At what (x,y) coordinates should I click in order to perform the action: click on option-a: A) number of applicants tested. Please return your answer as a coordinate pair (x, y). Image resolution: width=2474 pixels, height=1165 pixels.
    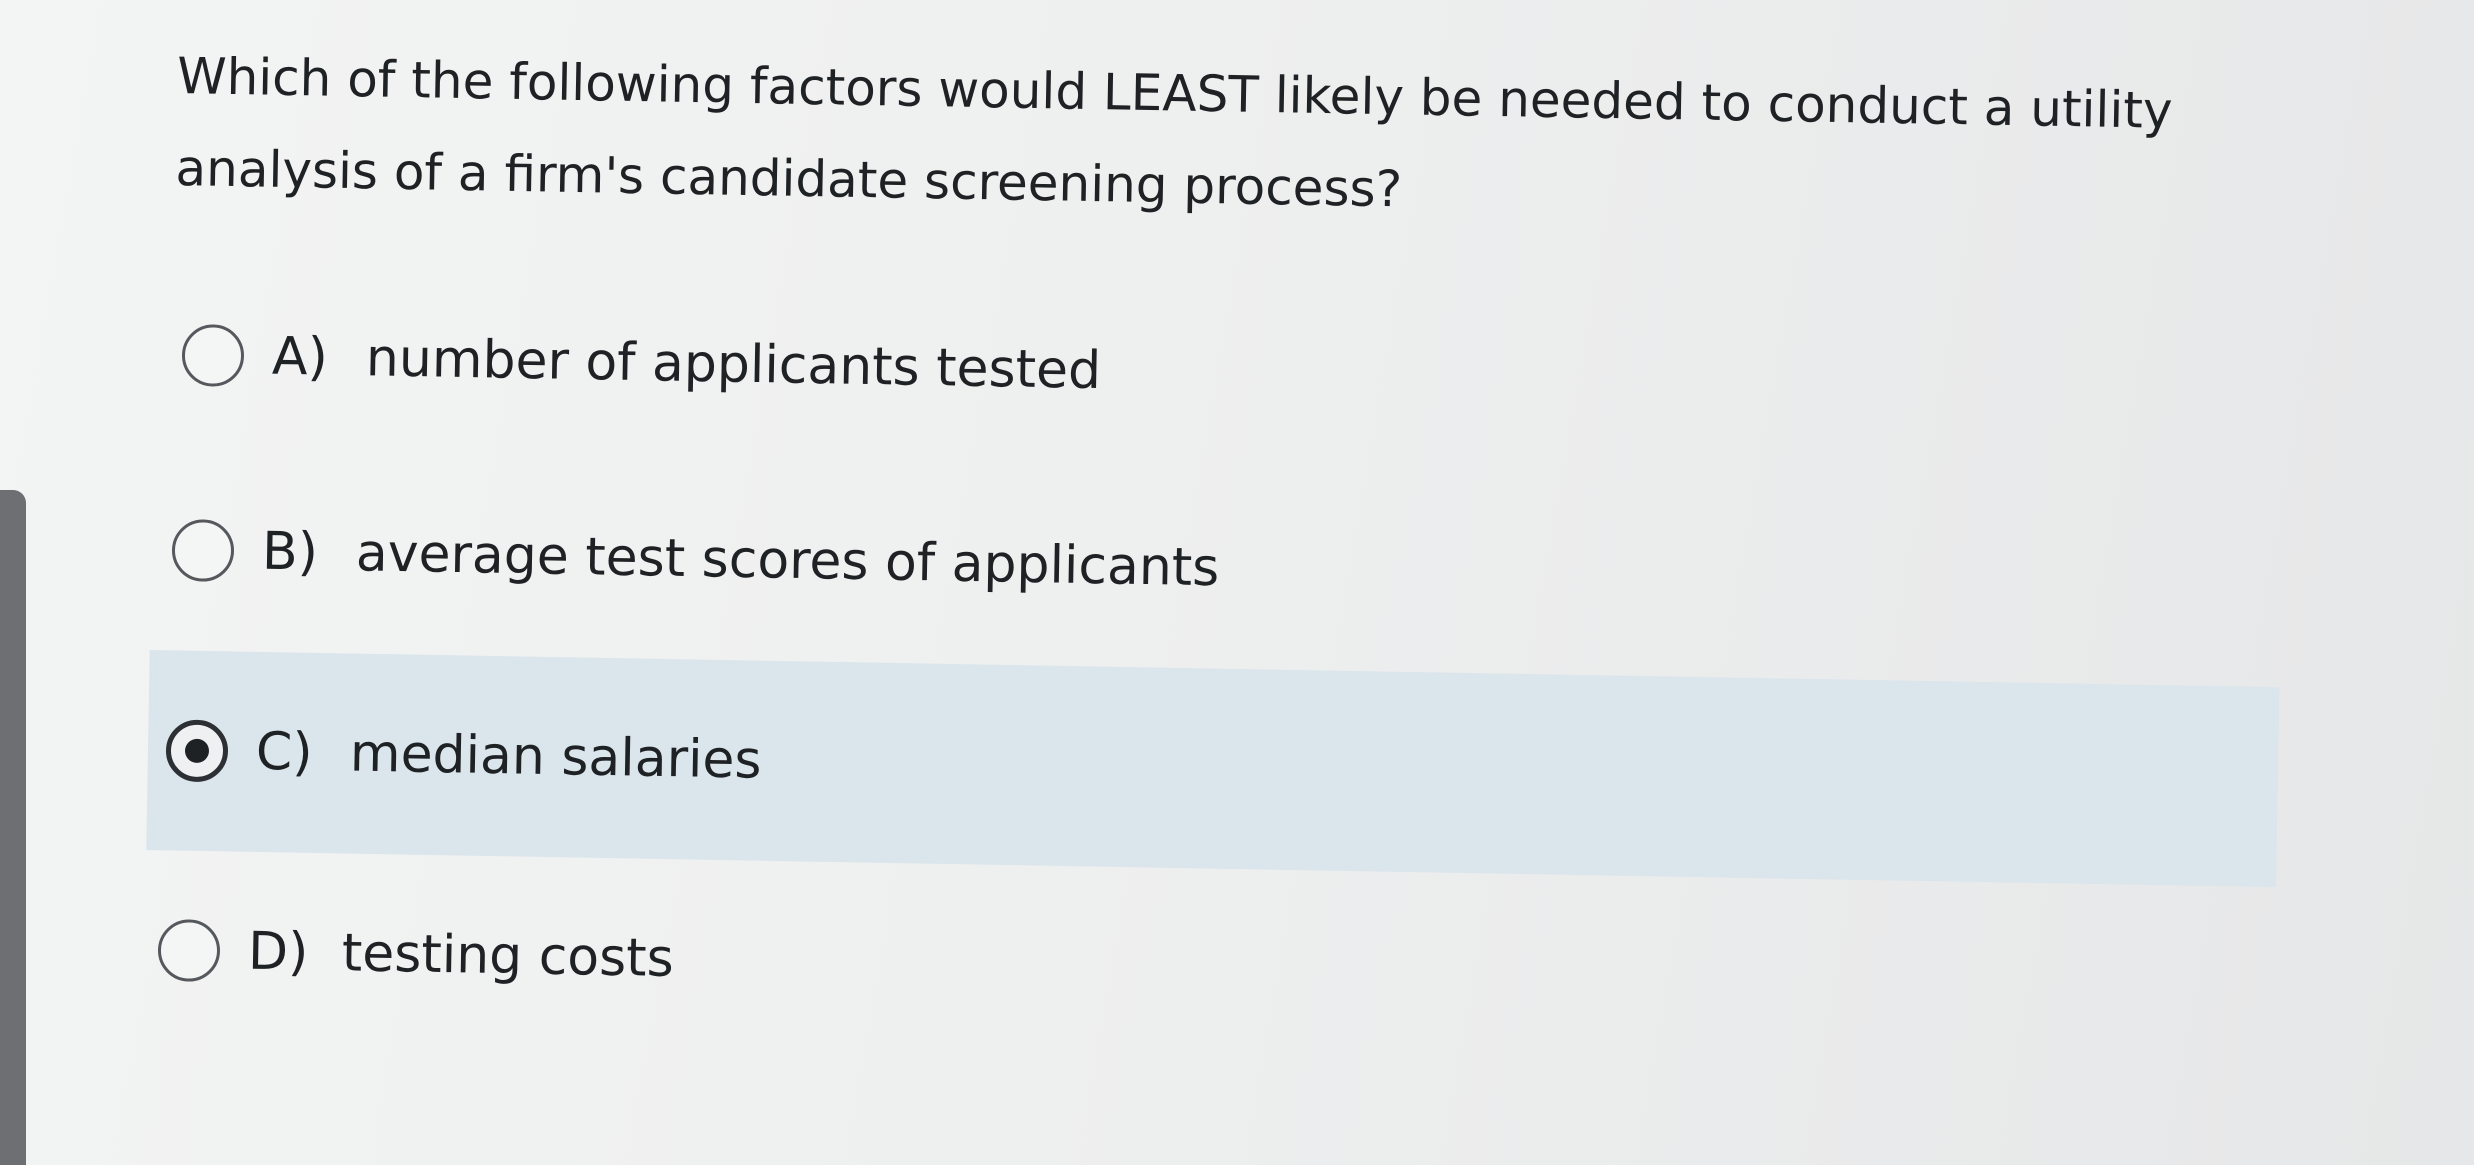
    Looking at the image, I should click on (1132, 371).